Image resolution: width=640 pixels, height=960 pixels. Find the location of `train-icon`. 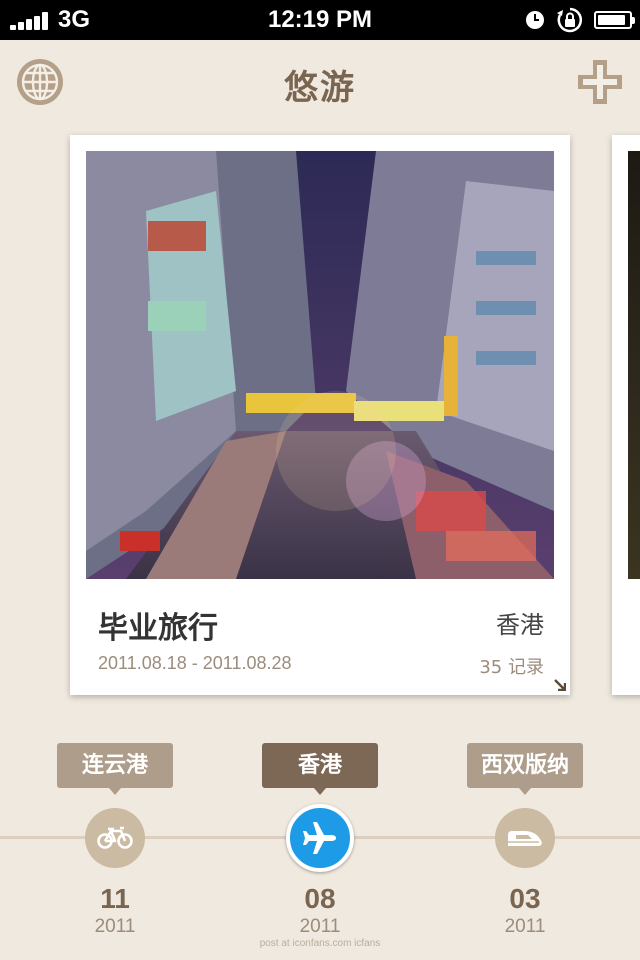

train-icon is located at coordinates (525, 838).